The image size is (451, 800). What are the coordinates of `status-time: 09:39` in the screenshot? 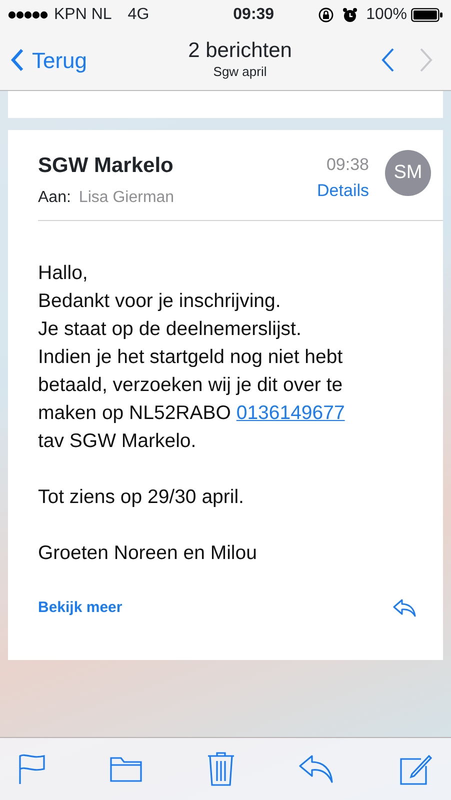 It's located at (253, 15).